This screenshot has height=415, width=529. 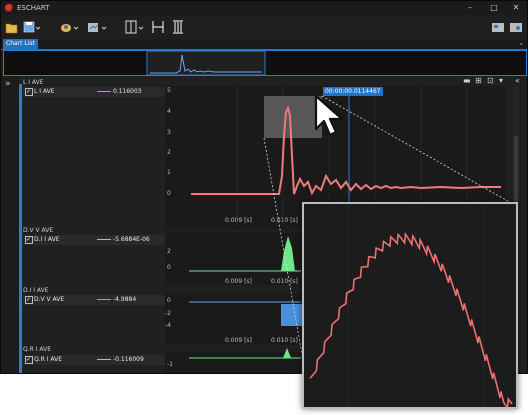 What do you see at coordinates (97, 27) in the screenshot?
I see `export-icon` at bounding box center [97, 27].